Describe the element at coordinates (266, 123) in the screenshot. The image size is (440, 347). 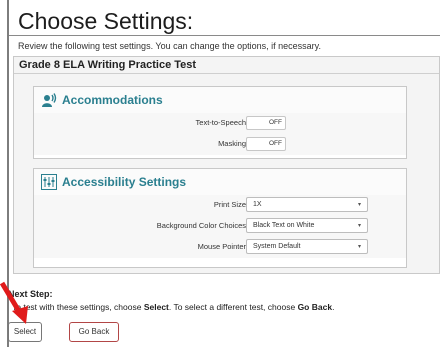
I see `text-to-speech-toggle: OFF` at that location.